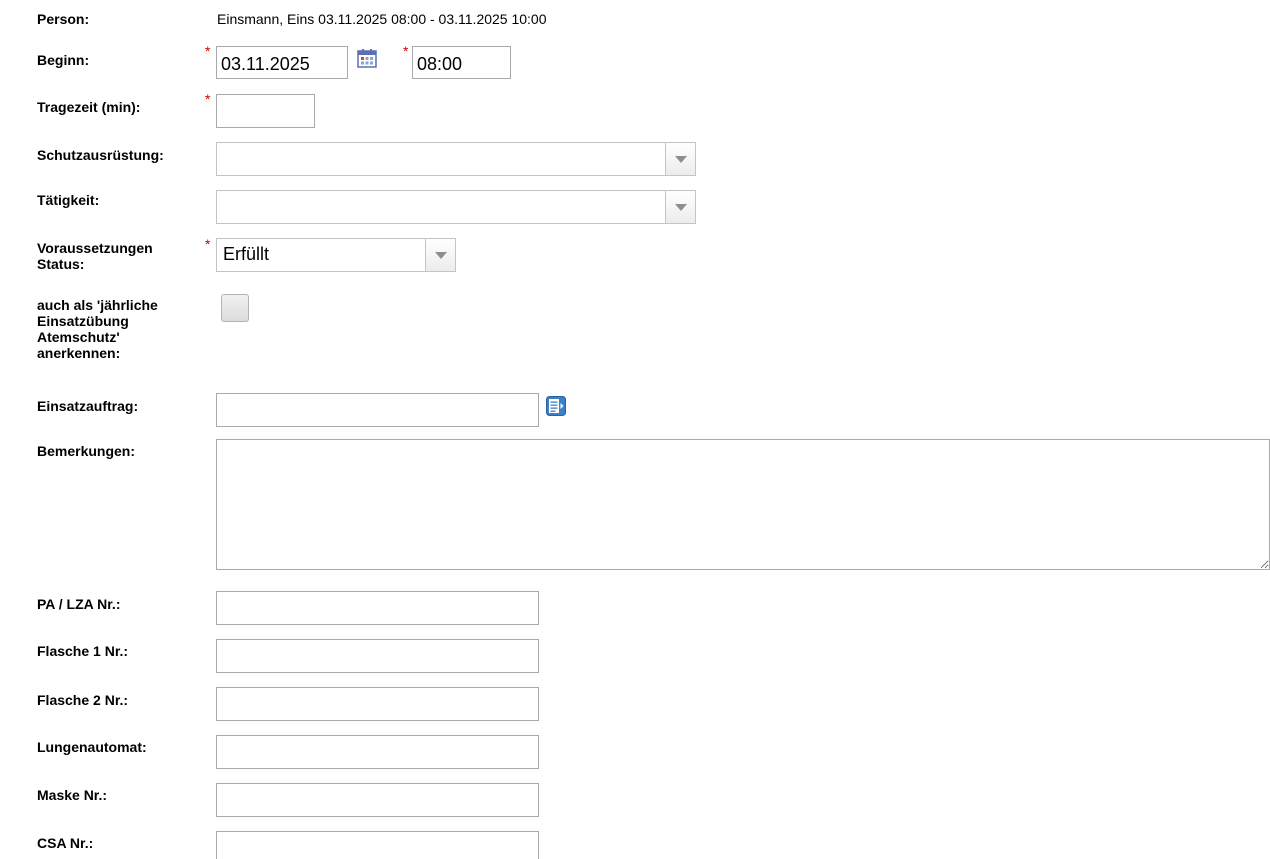 This screenshot has width=1270, height=859. Describe the element at coordinates (461, 62) in the screenshot. I see `beginn-time-input` at that location.